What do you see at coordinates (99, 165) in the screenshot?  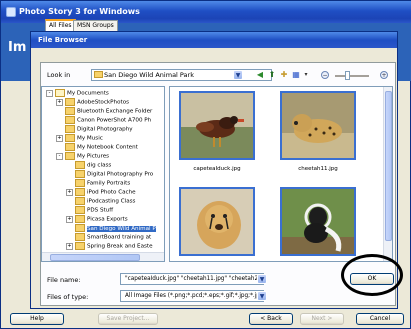 I see `tree-item-label: dig class` at bounding box center [99, 165].